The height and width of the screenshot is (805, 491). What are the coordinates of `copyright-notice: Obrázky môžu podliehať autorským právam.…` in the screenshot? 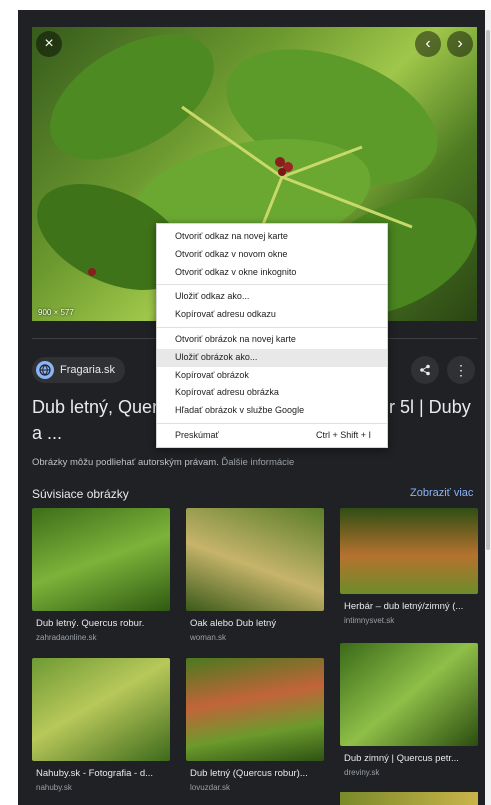 It's located at (163, 462).